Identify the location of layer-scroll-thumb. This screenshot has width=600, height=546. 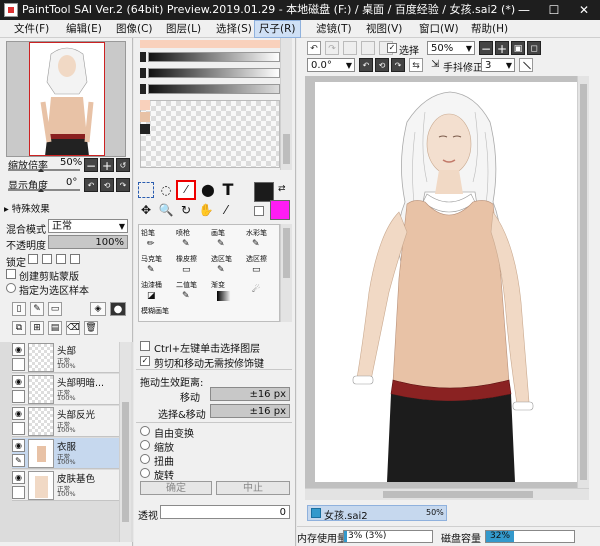
(125, 462).